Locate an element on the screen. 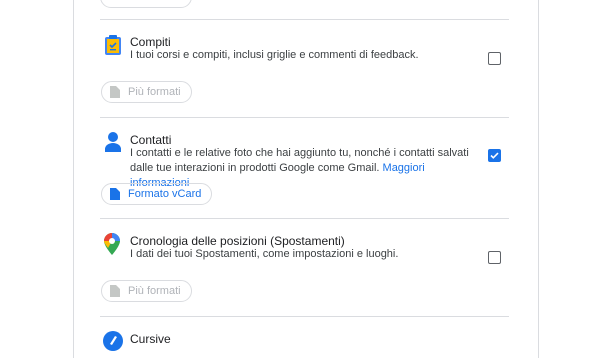 This screenshot has height=358, width=610. format-chip-compiti: Più formati is located at coordinates (146, 92).